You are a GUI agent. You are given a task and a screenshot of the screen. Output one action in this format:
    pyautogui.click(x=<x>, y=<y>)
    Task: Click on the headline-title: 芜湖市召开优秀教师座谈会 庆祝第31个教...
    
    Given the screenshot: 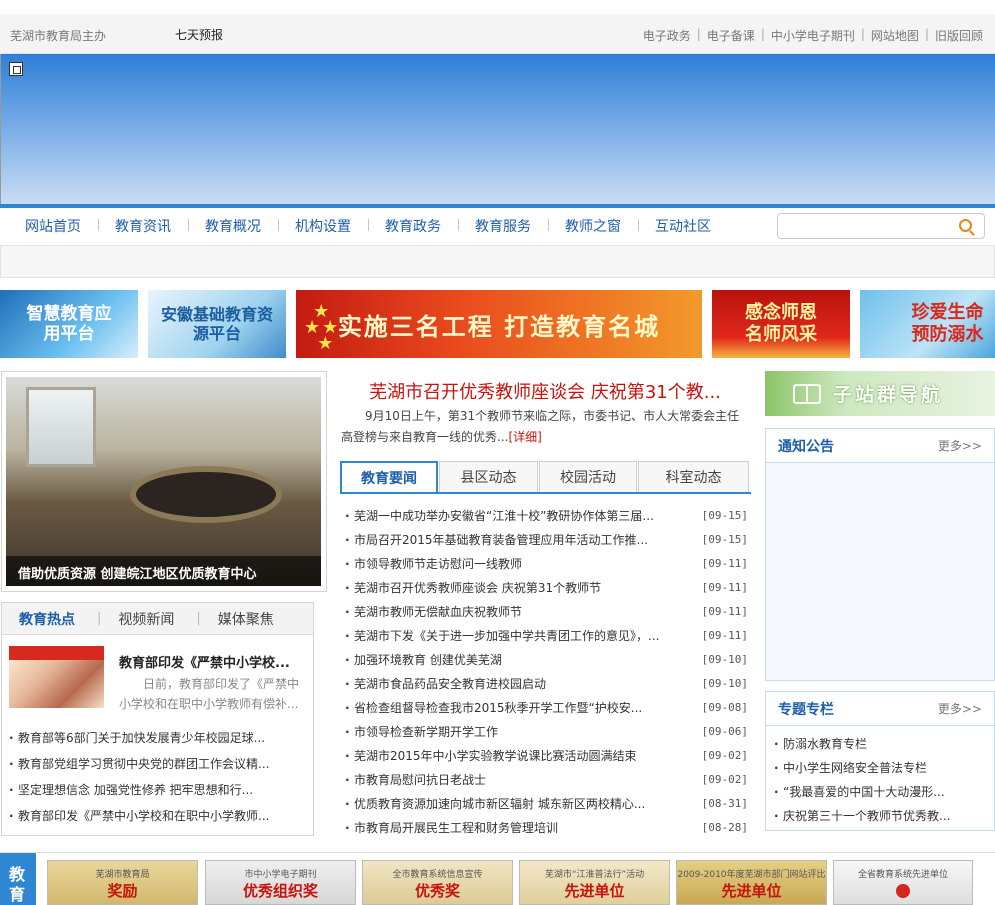 What is the action you would take?
    pyautogui.click(x=545, y=391)
    